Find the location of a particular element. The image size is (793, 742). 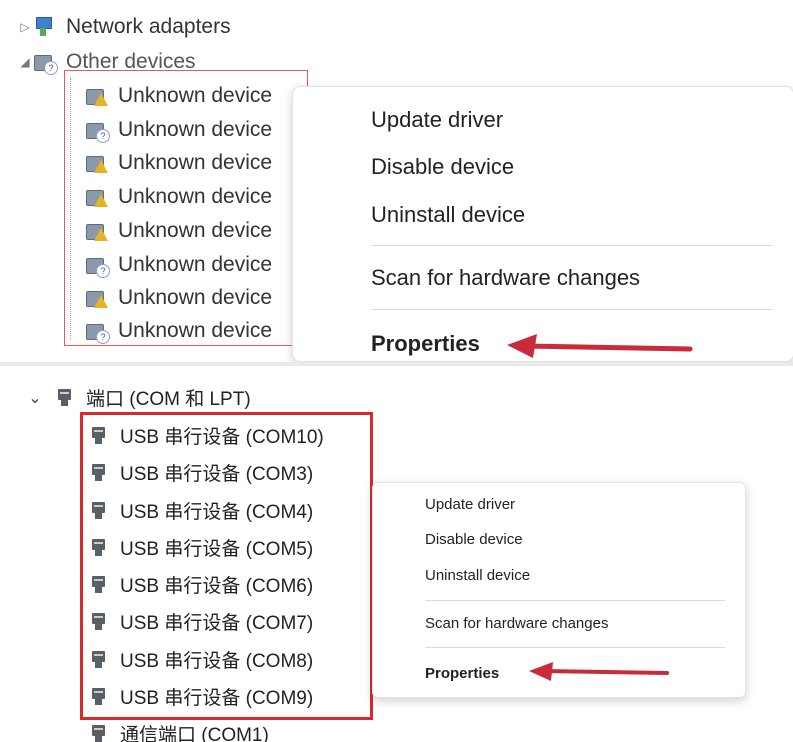

tree-item-comm-port: 通信端口 (COM1) is located at coordinates (179, 731).